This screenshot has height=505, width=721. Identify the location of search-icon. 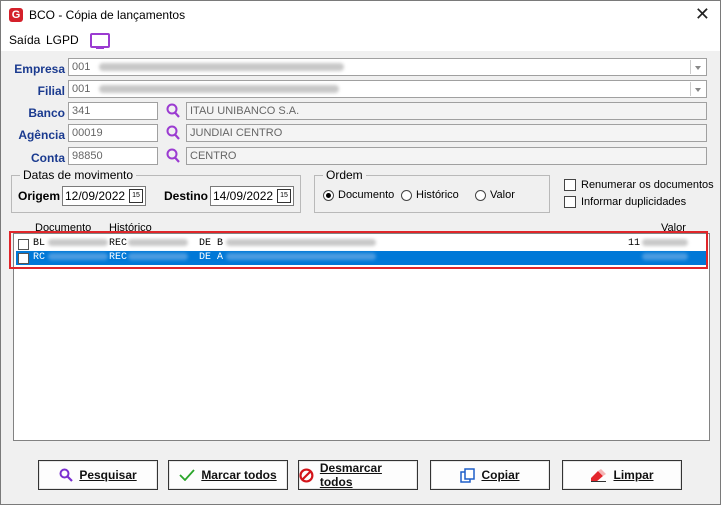
(66, 475).